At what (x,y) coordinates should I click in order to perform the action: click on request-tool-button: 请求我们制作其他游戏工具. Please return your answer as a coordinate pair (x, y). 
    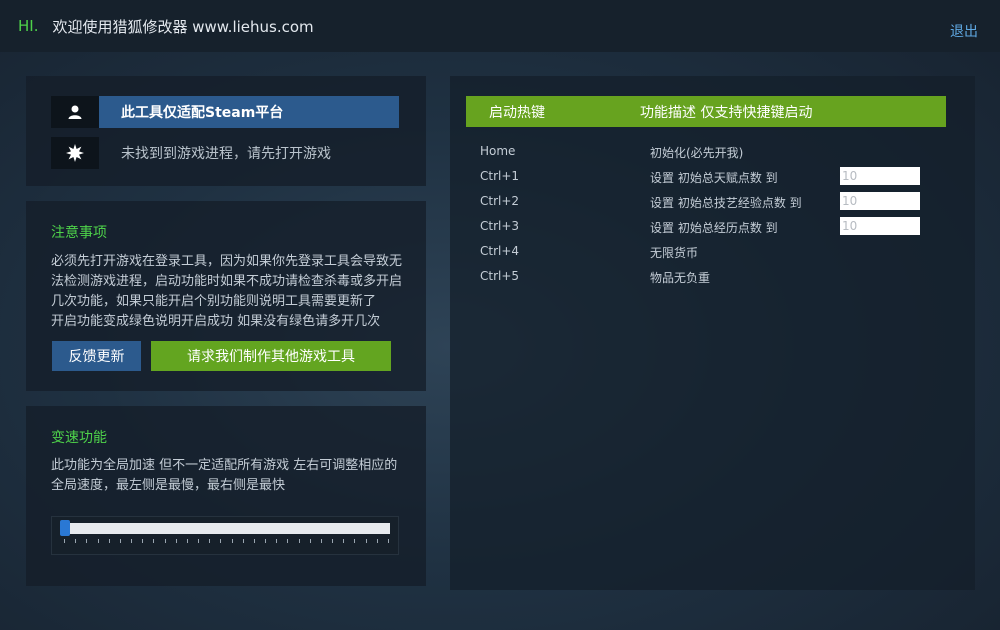
    Looking at the image, I should click on (271, 356).